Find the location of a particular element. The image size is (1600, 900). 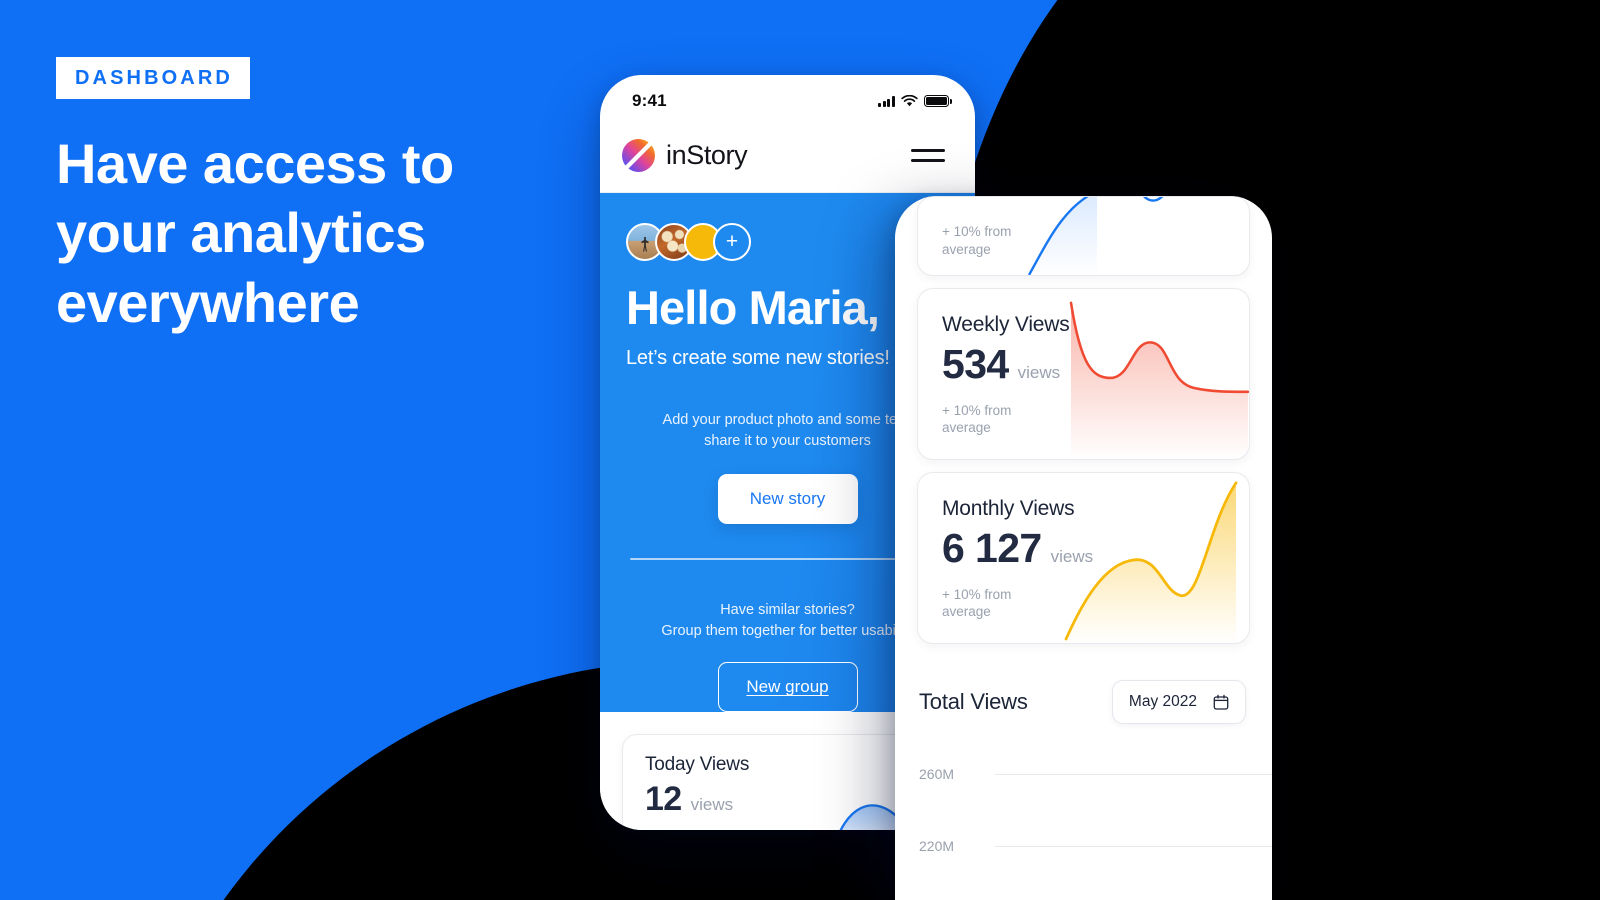

gridline-220m is located at coordinates (1133, 846).